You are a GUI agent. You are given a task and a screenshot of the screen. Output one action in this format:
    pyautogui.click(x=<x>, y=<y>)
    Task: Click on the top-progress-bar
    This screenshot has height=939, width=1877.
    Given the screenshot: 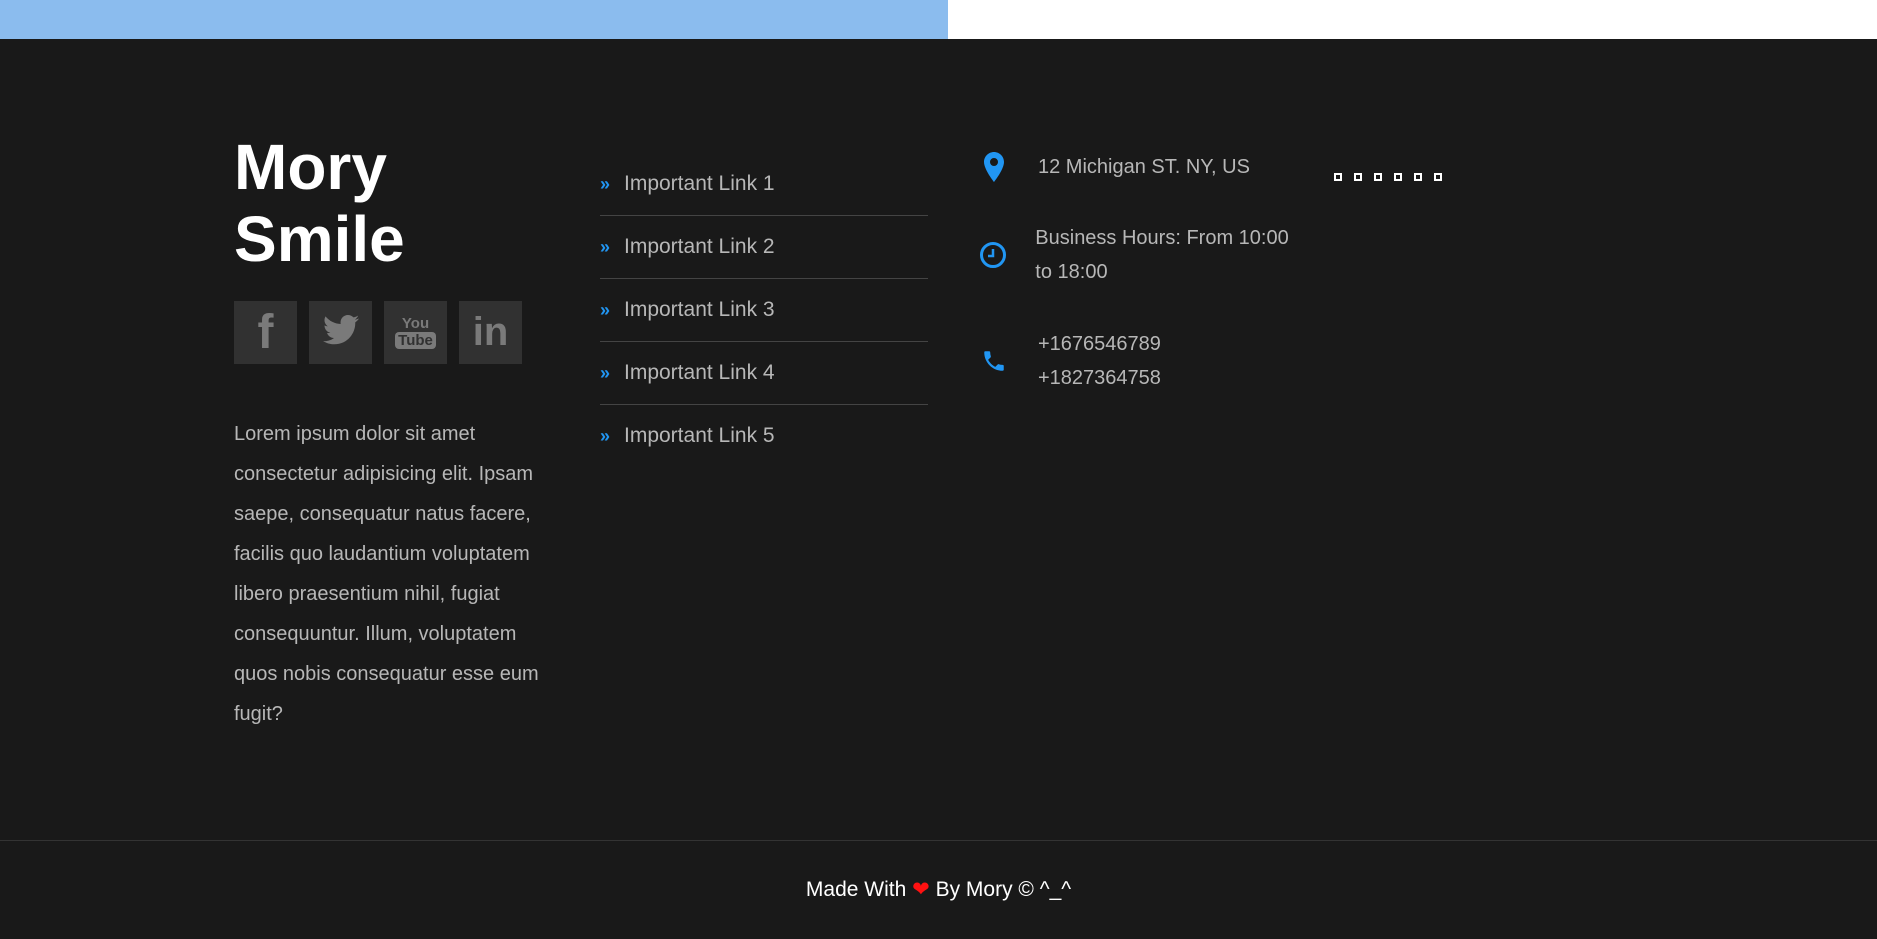 What is the action you would take?
    pyautogui.click(x=938, y=19)
    